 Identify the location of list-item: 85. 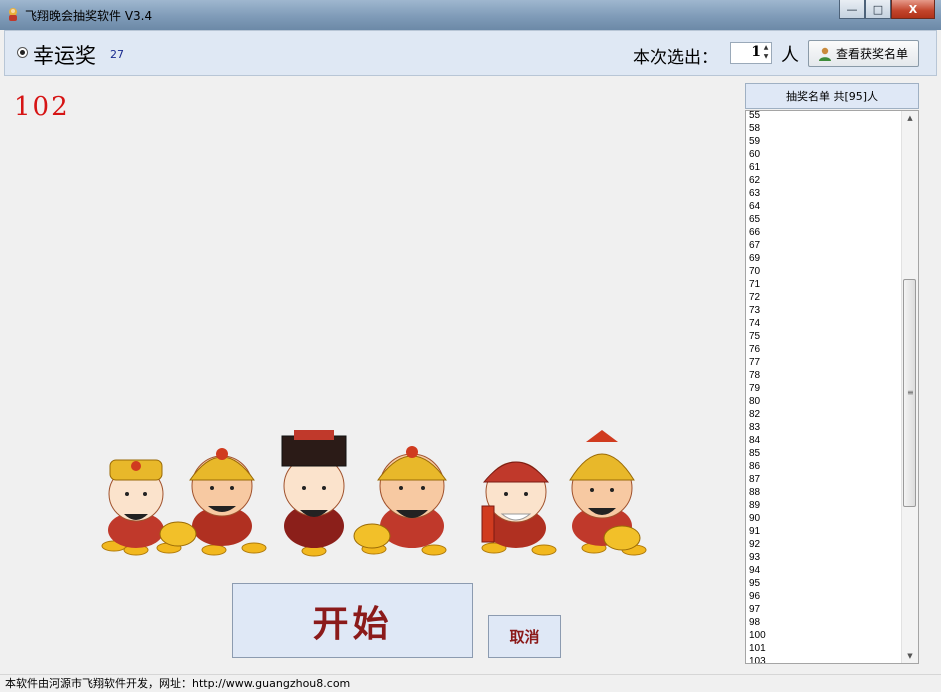
(824, 453).